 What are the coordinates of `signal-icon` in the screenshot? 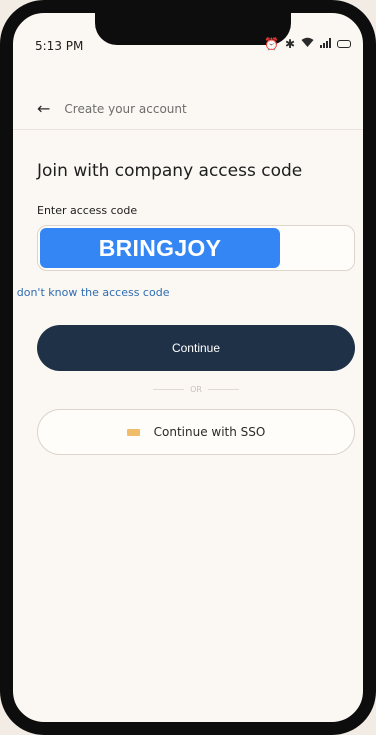 It's located at (325, 44).